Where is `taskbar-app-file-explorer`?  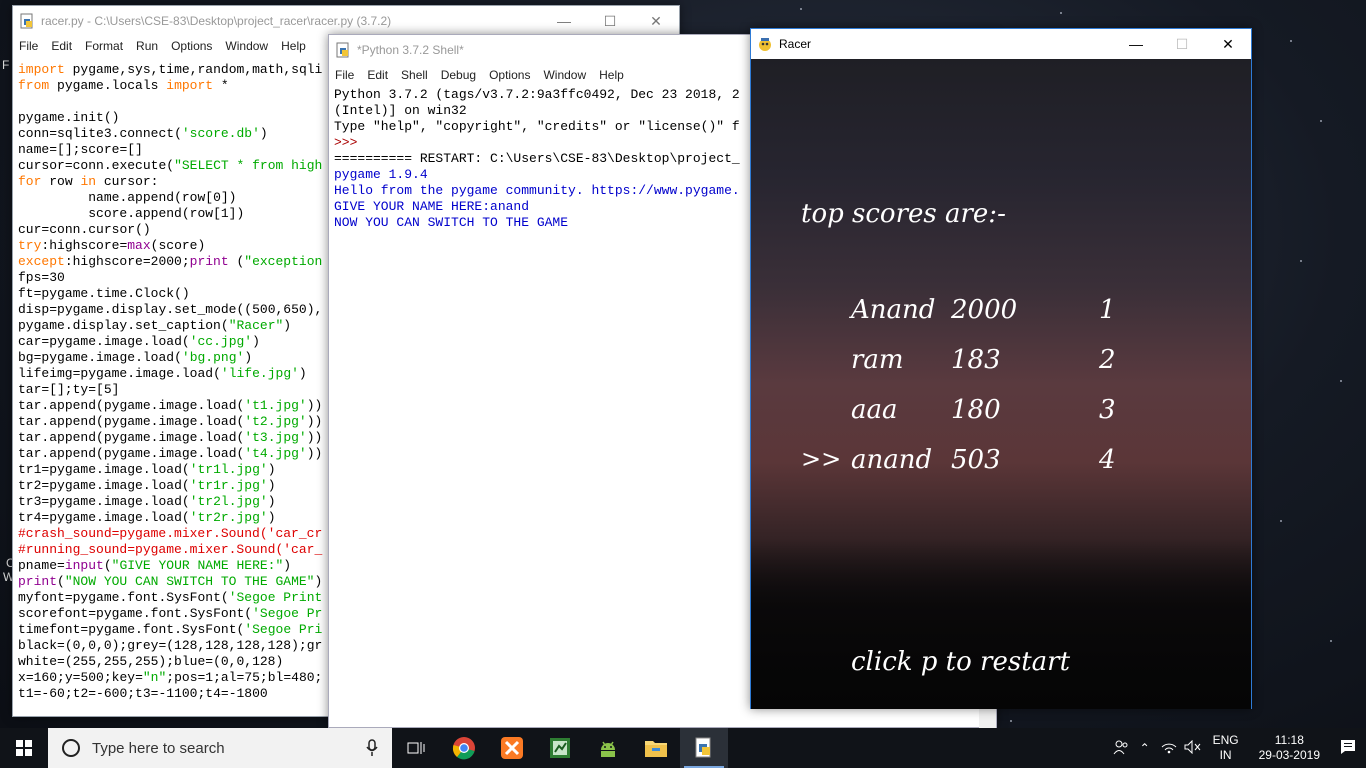
taskbar-app-file-explorer is located at coordinates (656, 748).